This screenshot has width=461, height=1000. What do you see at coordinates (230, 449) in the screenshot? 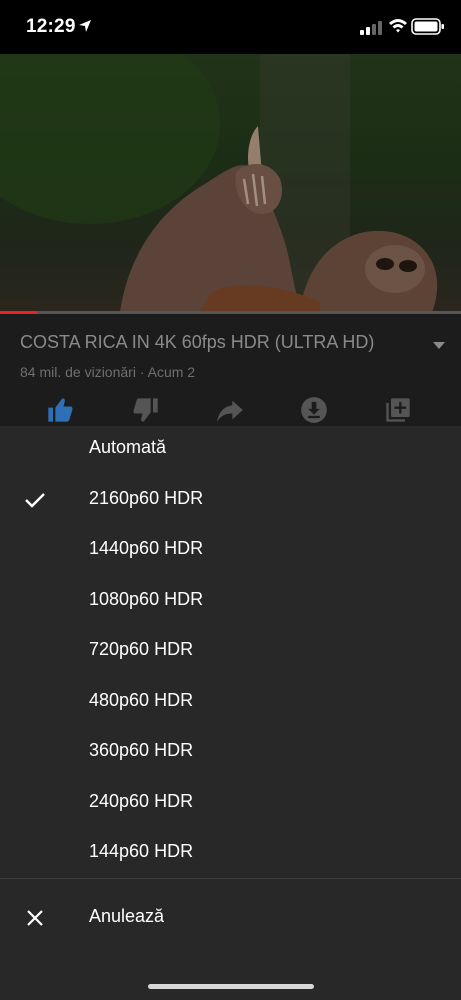
I see `quality-option-auto: Automată` at bounding box center [230, 449].